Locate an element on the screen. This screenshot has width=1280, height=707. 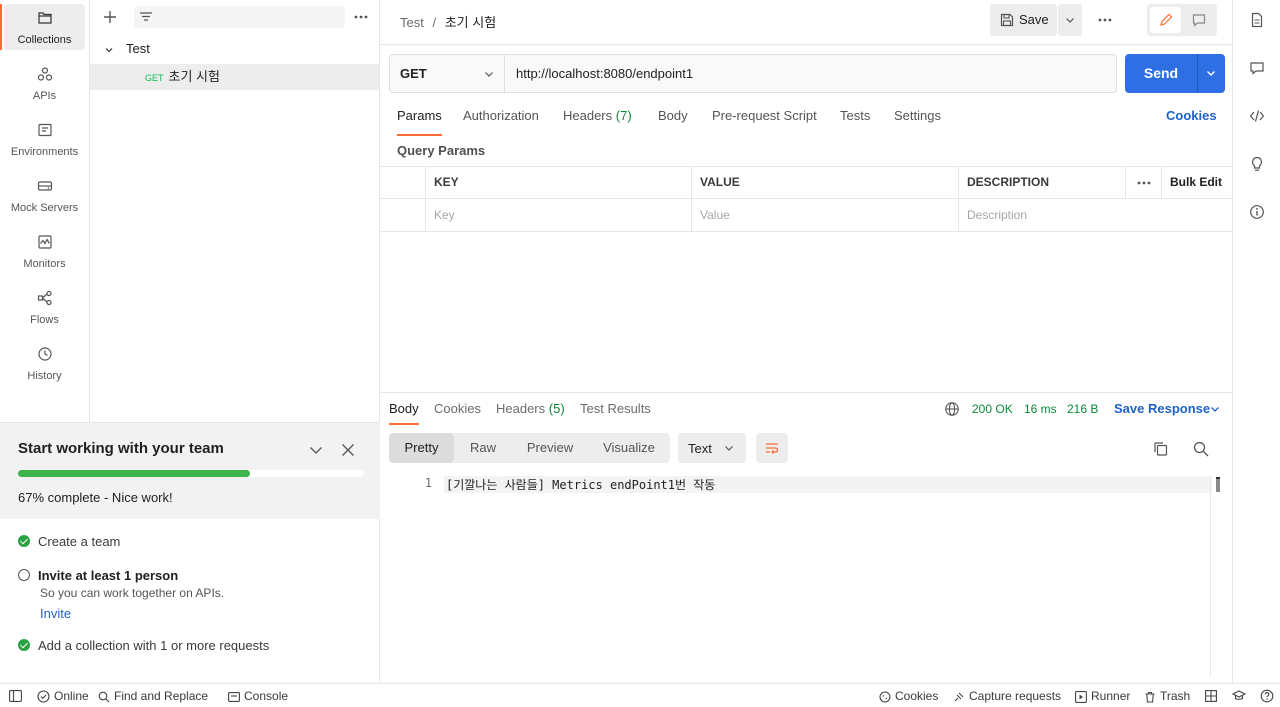
collapse-onboarding-button is located at coordinates (316, 450).